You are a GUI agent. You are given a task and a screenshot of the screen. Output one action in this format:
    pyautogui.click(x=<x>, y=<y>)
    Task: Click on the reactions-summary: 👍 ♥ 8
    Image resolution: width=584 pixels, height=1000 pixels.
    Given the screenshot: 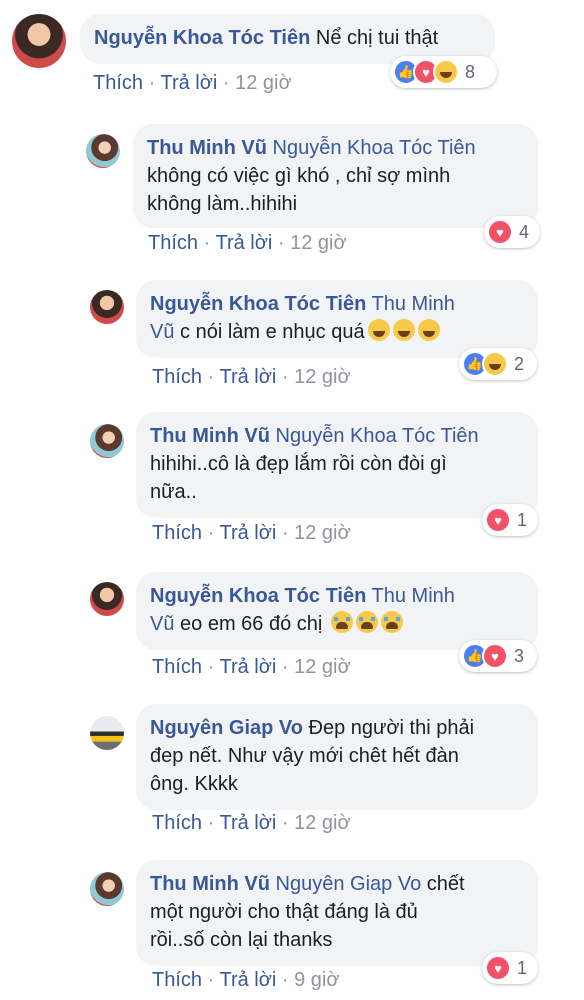 What is the action you would take?
    pyautogui.click(x=443, y=72)
    